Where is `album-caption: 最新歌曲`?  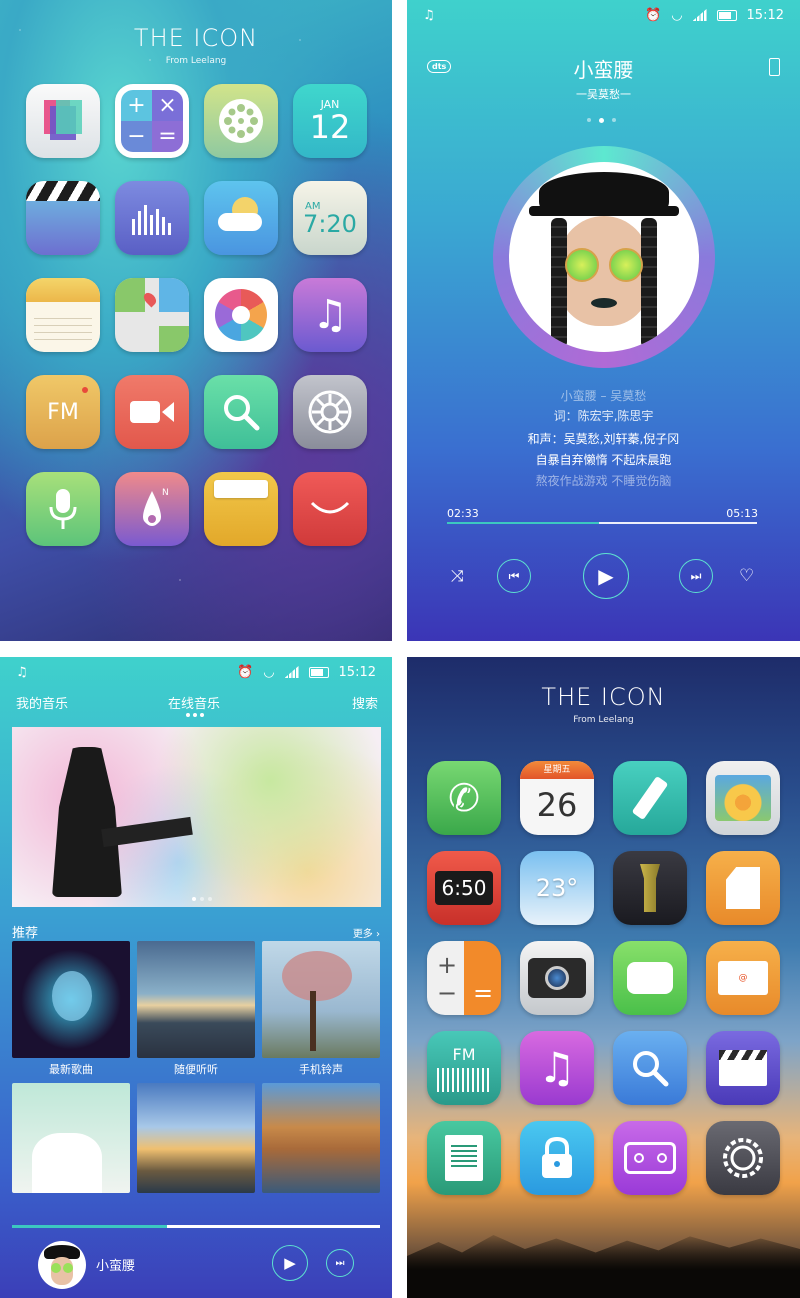 album-caption: 最新歌曲 is located at coordinates (71, 1069).